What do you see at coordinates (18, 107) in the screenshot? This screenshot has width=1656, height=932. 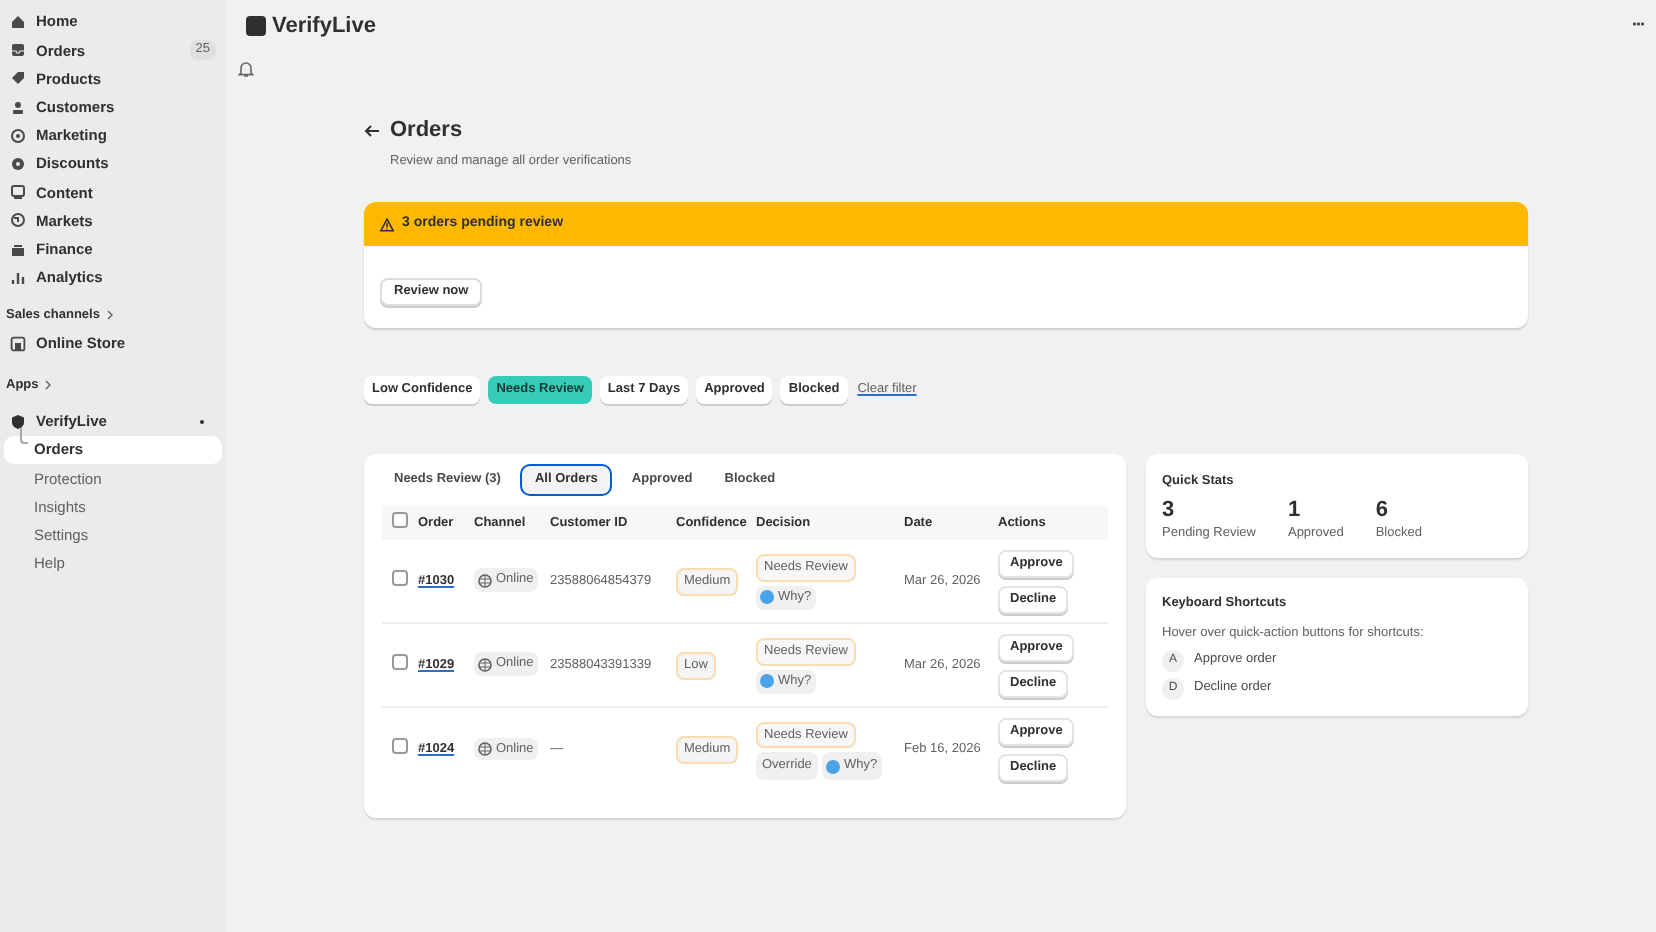 I see `person-icon` at bounding box center [18, 107].